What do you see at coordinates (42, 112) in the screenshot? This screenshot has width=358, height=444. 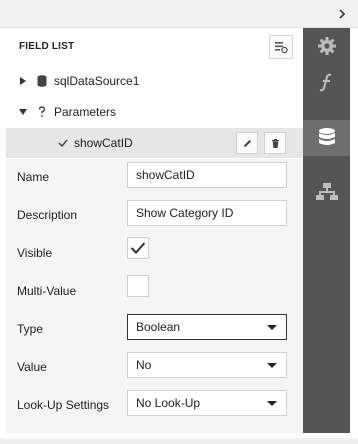 I see `question-icon` at bounding box center [42, 112].